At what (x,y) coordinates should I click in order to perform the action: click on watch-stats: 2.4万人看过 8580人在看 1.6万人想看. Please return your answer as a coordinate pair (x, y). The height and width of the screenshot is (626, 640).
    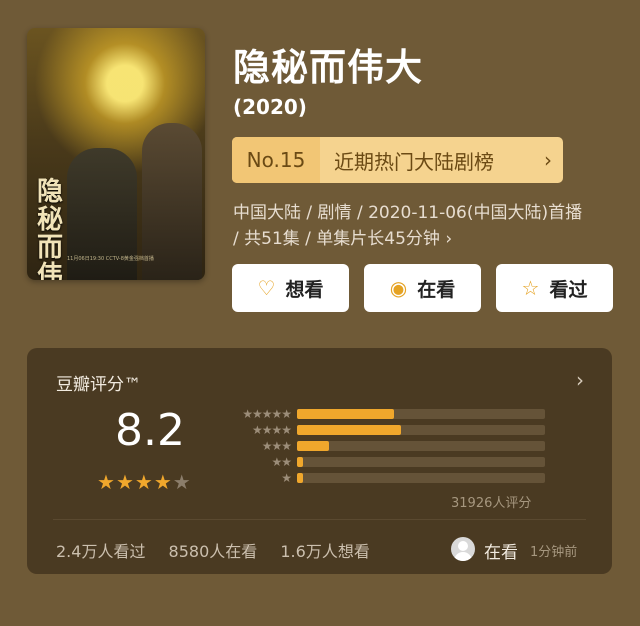
    Looking at the image, I should click on (222, 550).